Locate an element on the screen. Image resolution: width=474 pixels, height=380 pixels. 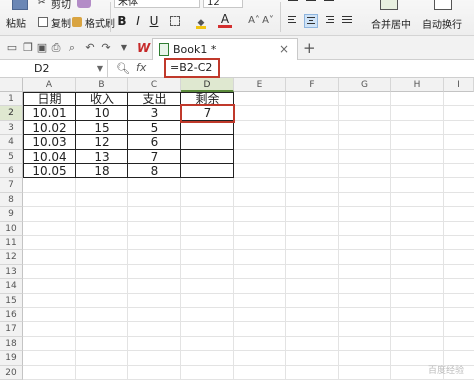
align-center-button is located at coordinates (311, 21).